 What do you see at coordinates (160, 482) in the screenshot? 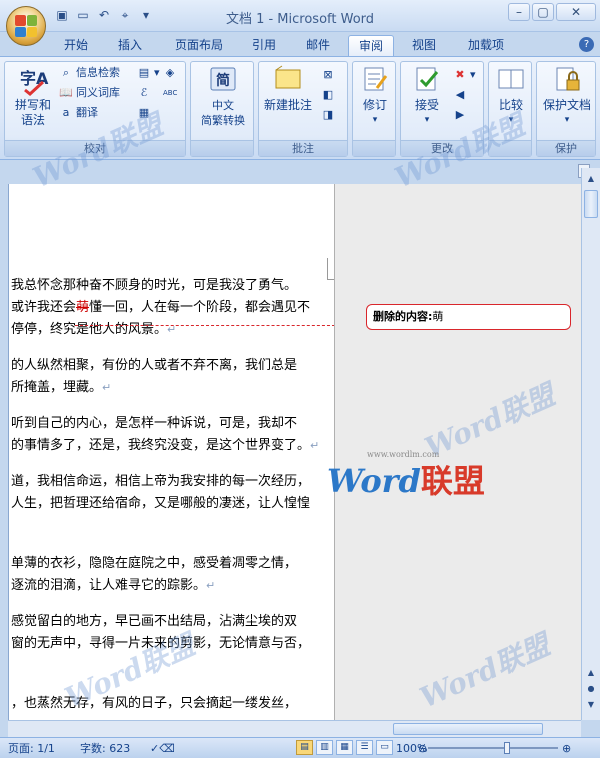
I see `document-line: 道，我相信命运，相信上帝为我安排的每一次经历，` at bounding box center [160, 482].